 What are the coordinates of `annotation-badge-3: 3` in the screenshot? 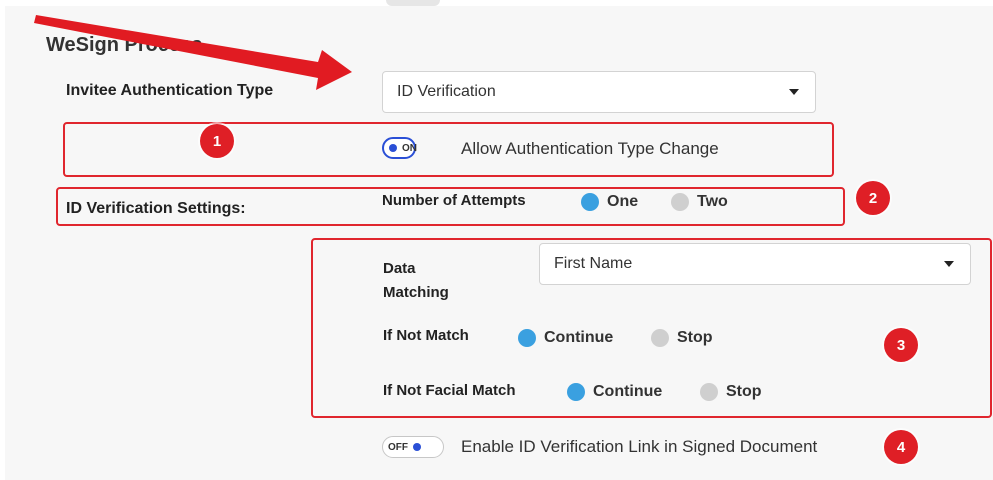 It's located at (901, 345).